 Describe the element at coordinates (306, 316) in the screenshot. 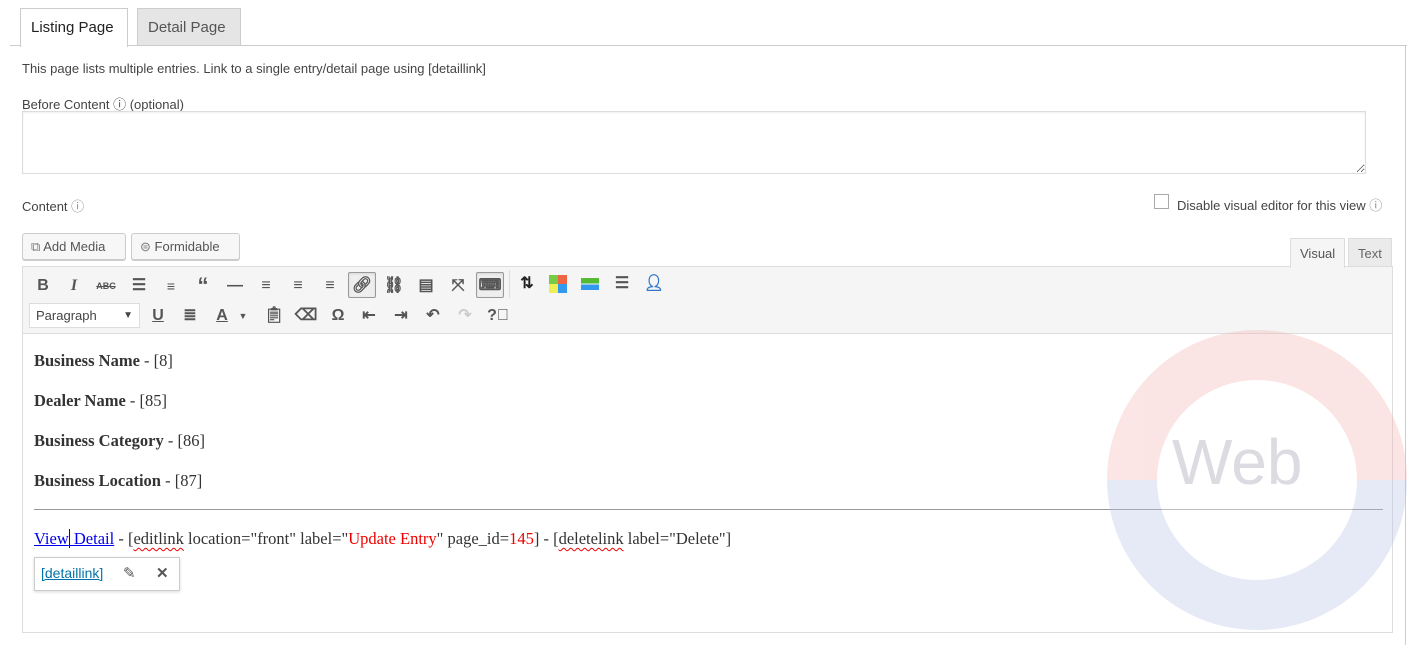

I see `eraser-icon: ⌫` at that location.